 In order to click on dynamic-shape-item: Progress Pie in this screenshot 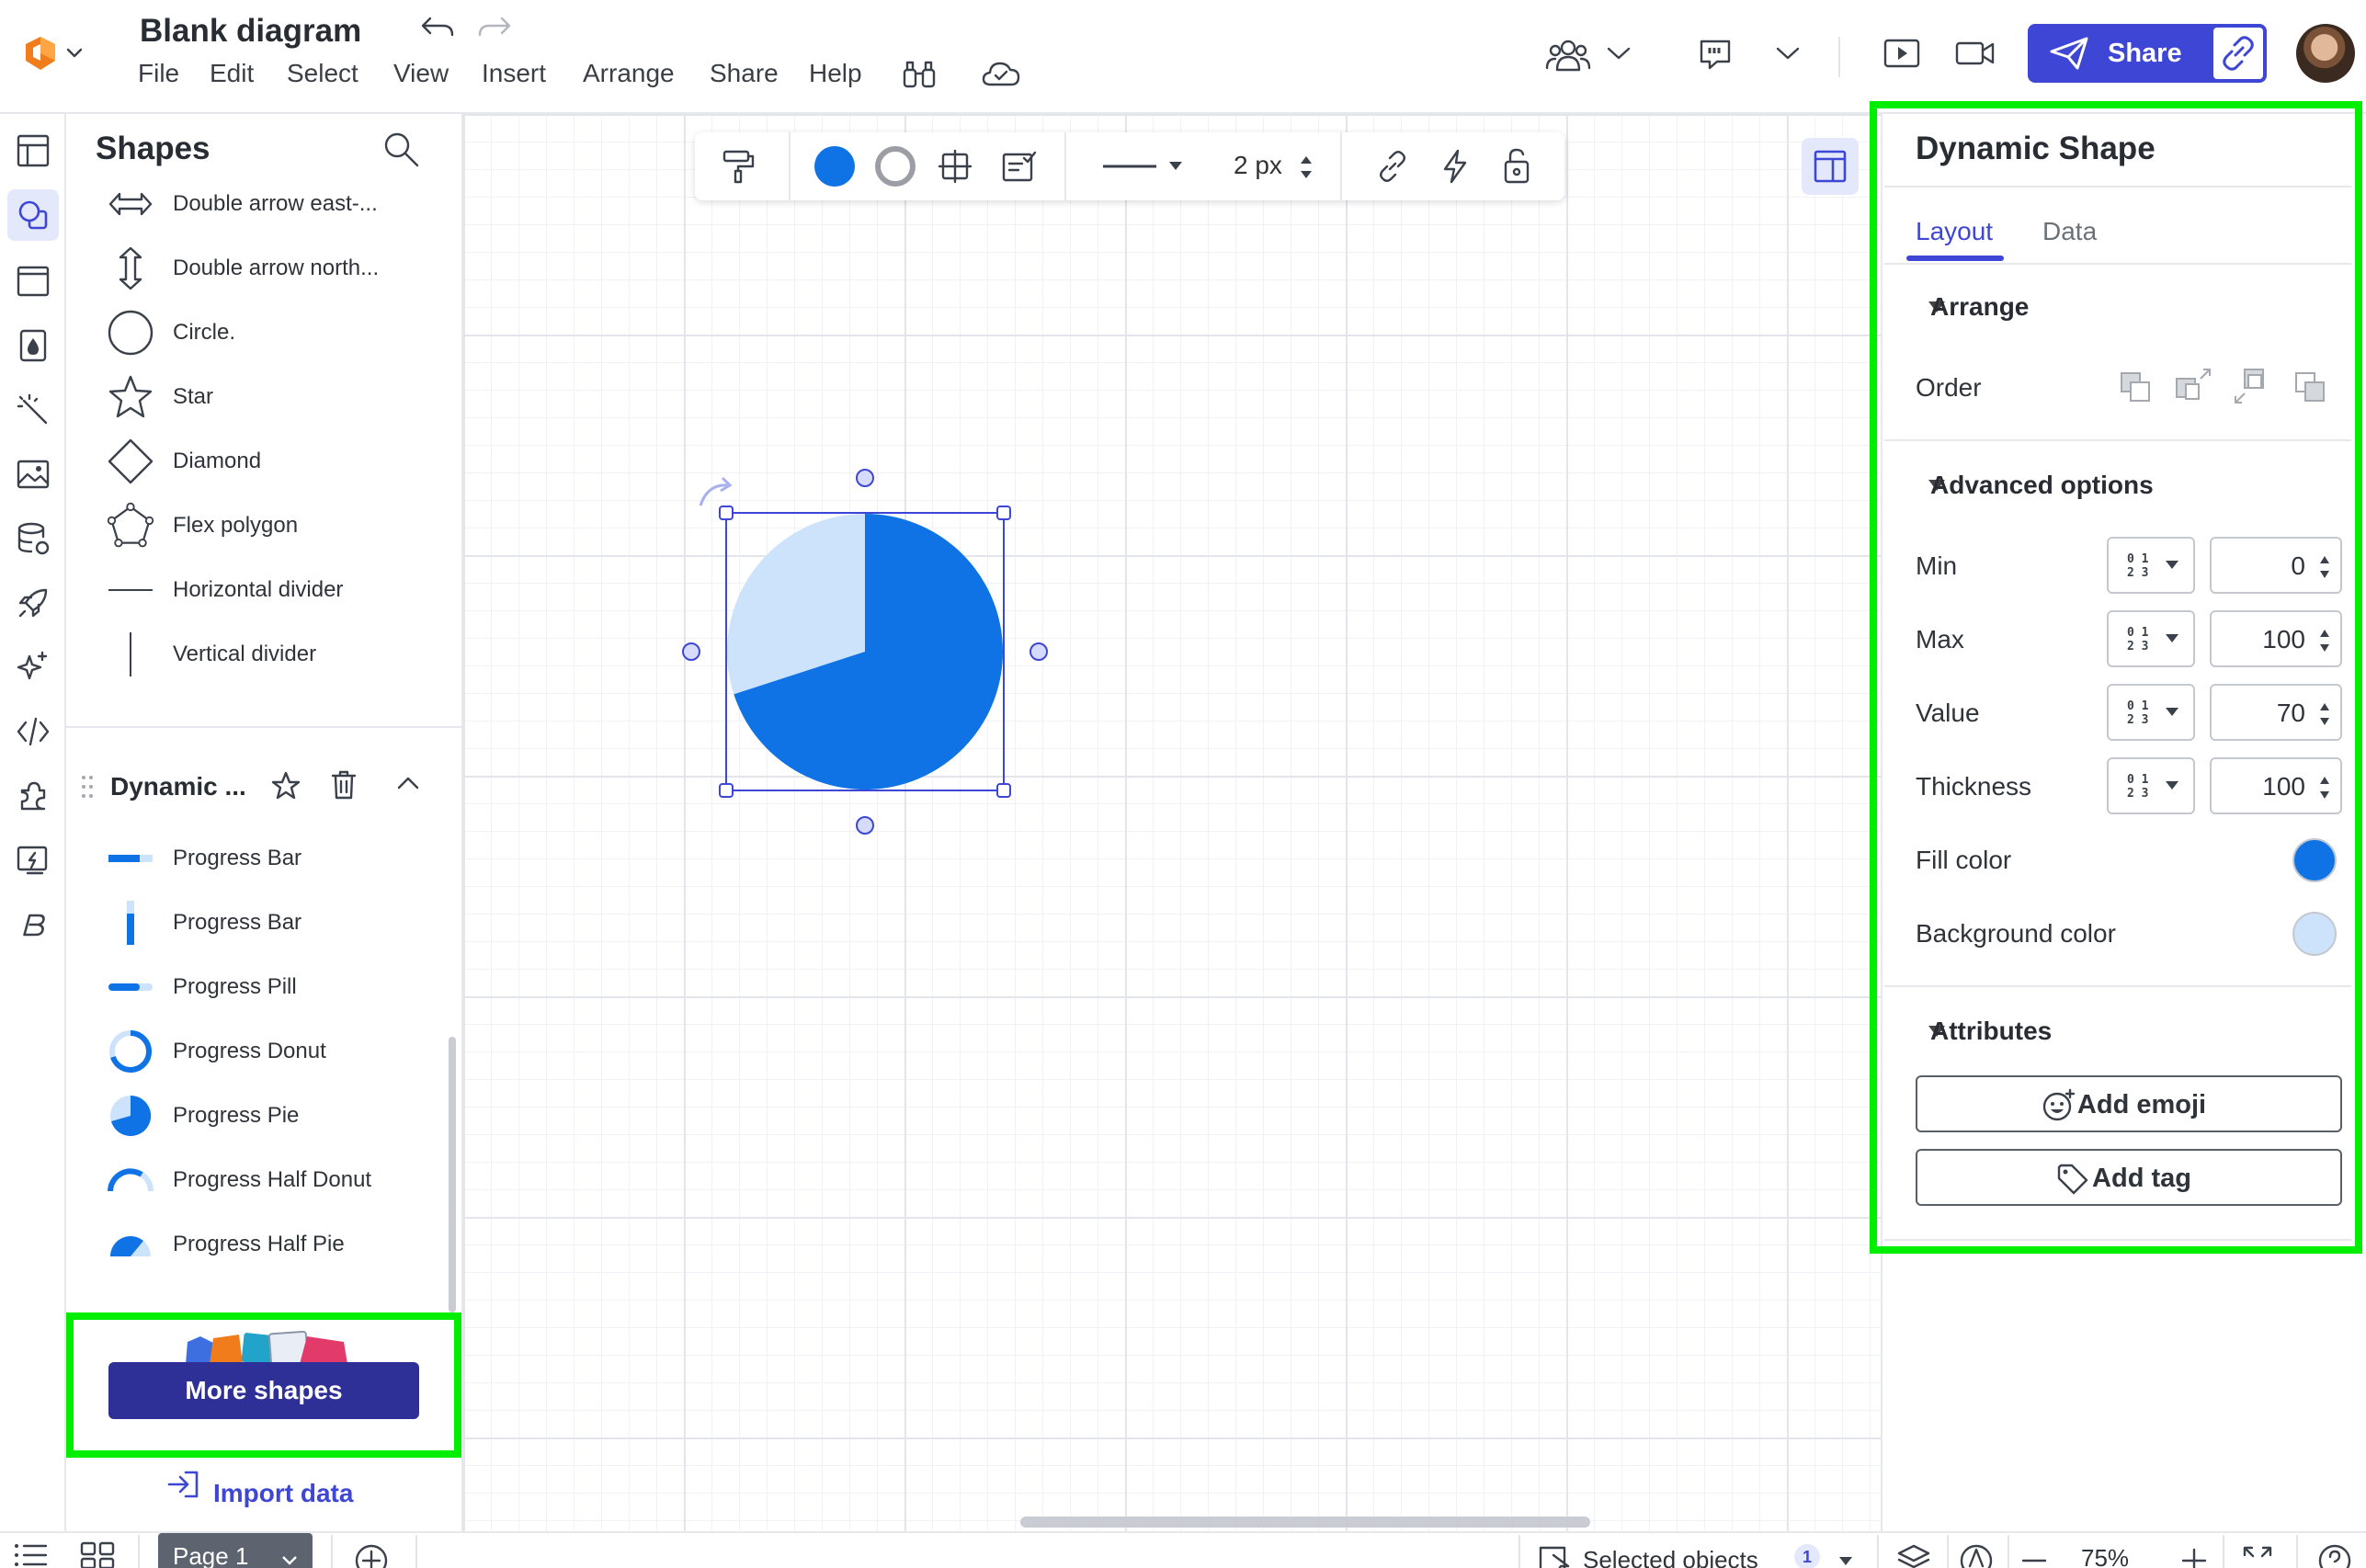, I will do `click(270, 1115)`.